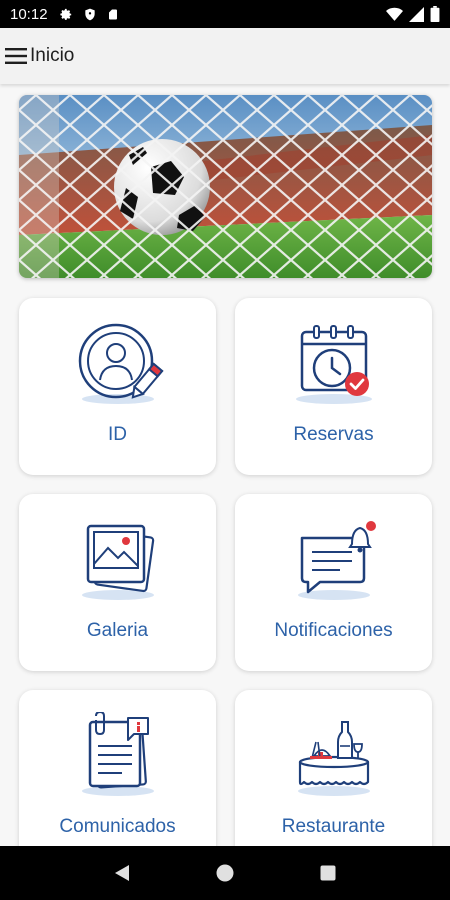  Describe the element at coordinates (334, 559) in the screenshot. I see `message-bell-icon` at that location.